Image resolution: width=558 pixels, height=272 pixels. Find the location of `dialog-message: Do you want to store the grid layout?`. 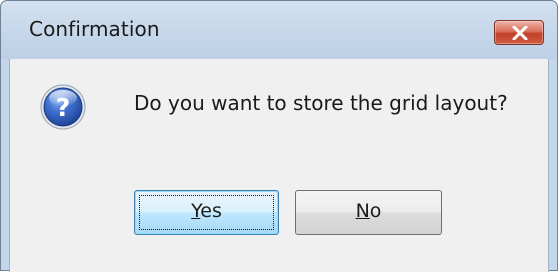

dialog-message: Do you want to store the grid layout? is located at coordinates (321, 103).